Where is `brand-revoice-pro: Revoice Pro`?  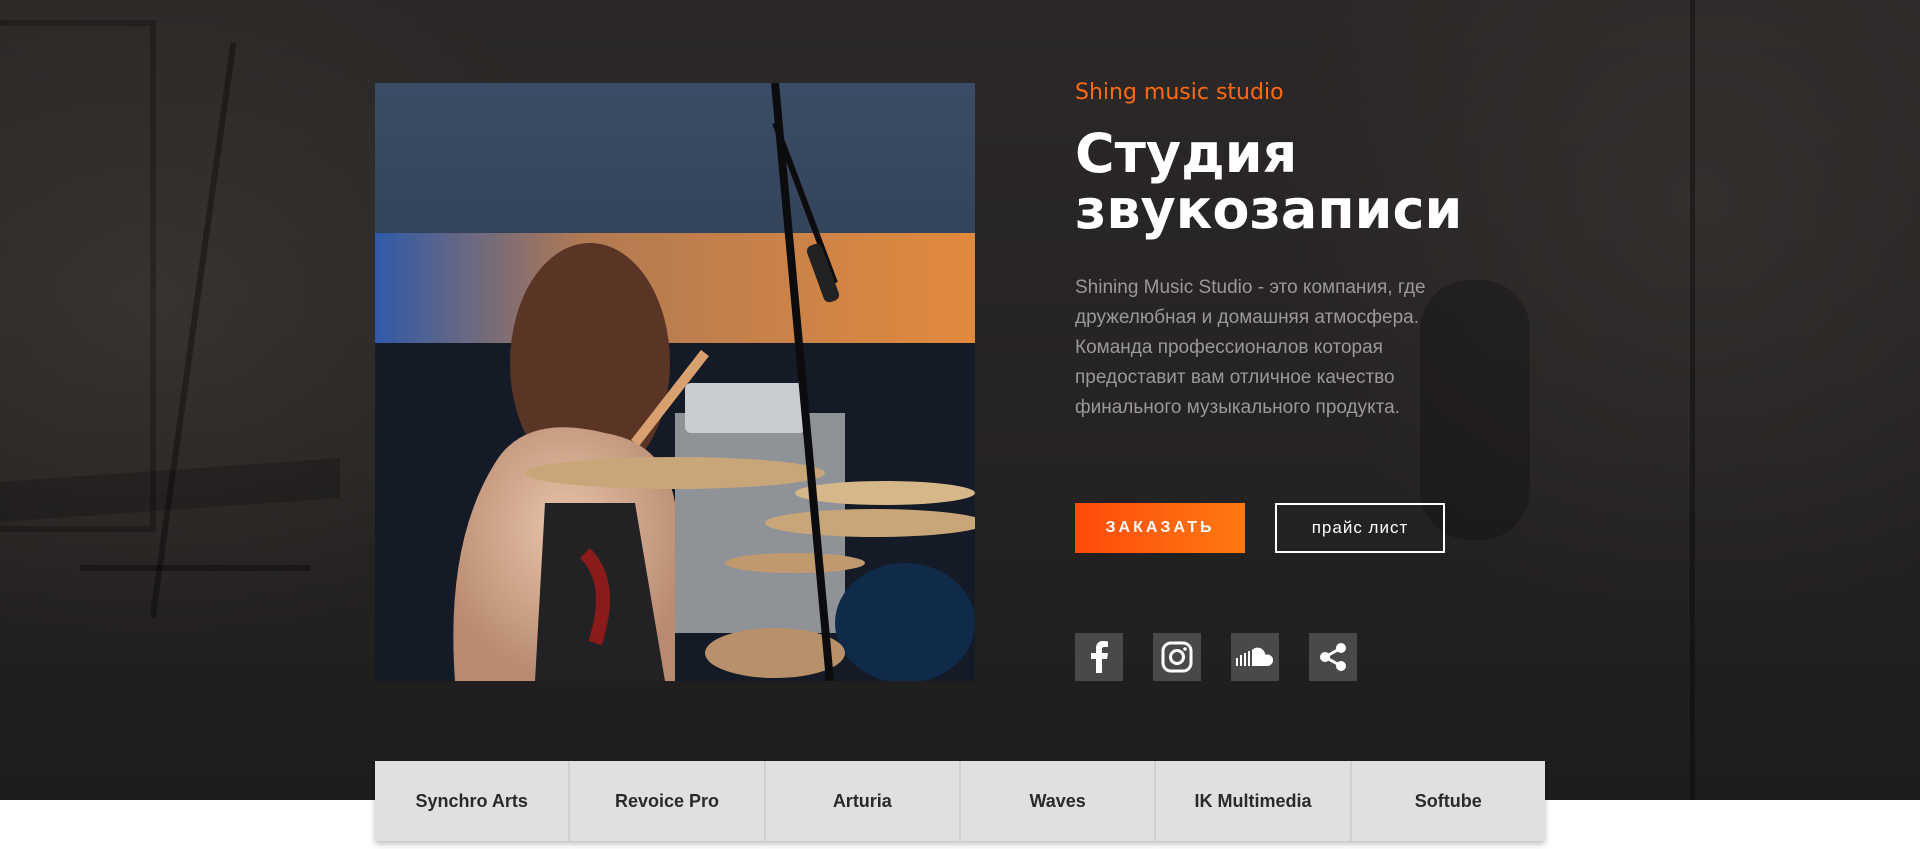 brand-revoice-pro: Revoice Pro is located at coordinates (668, 801).